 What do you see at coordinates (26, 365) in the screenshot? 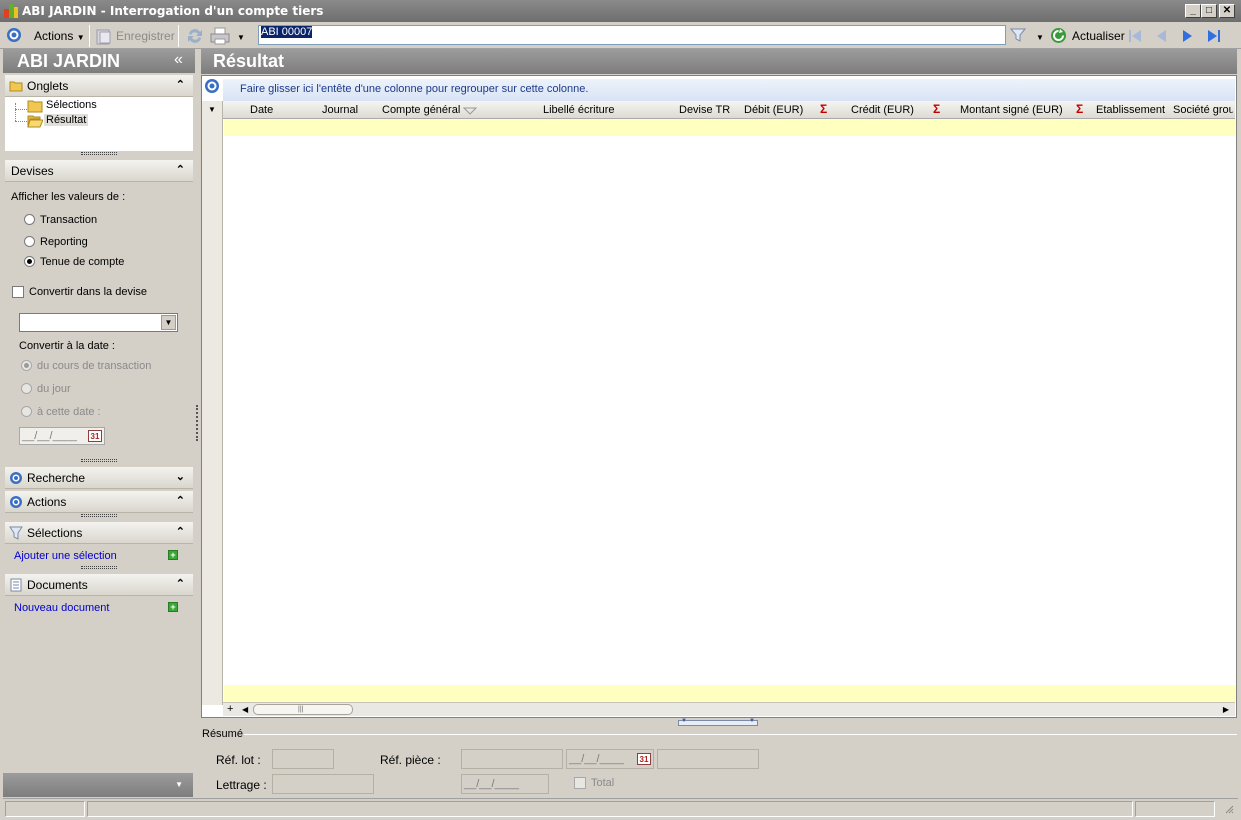
I see `radio-transaction-rate` at bounding box center [26, 365].